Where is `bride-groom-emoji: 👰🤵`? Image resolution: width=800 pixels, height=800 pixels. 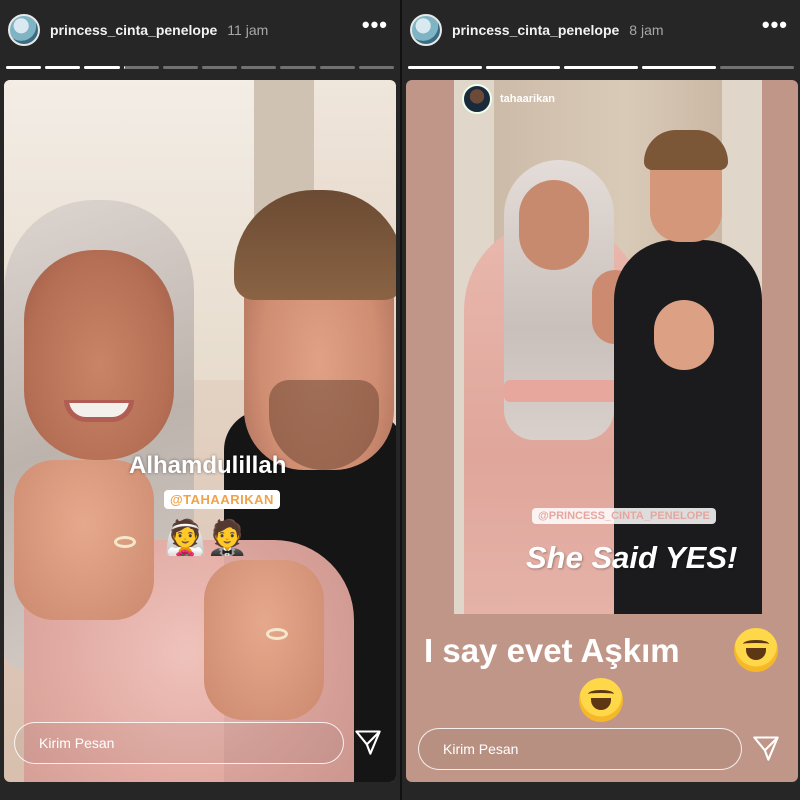 bride-groom-emoji: 👰🤵 is located at coordinates (206, 538).